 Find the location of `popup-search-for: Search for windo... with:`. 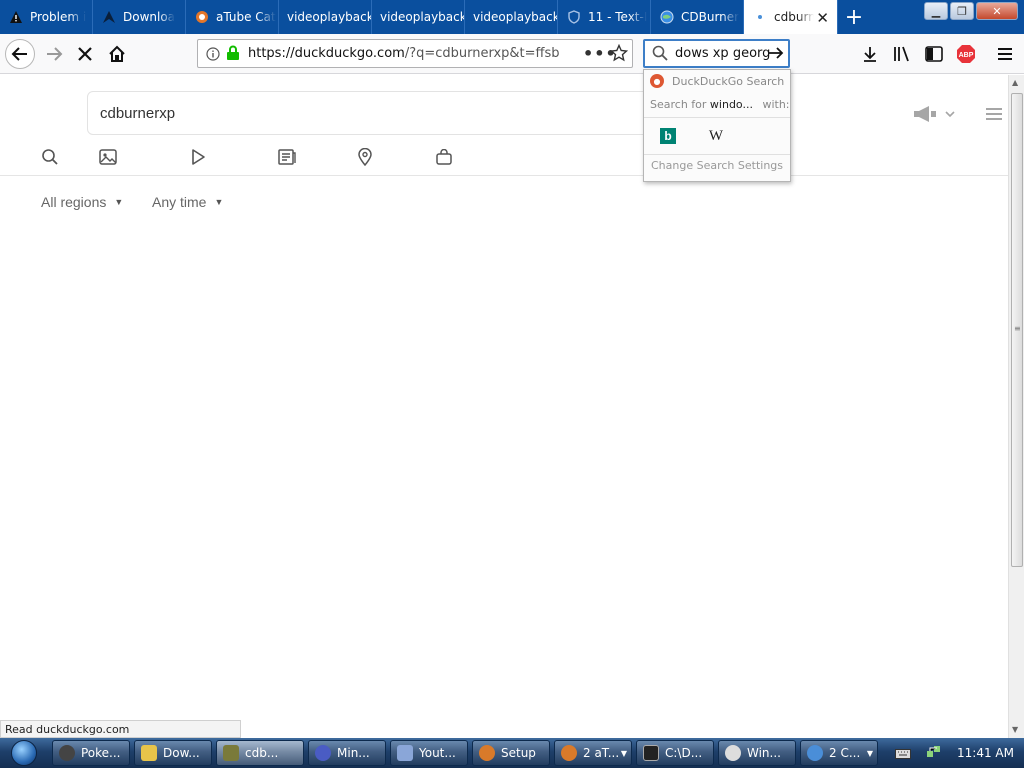

popup-search-for: Search for windo... with: is located at coordinates (720, 104).